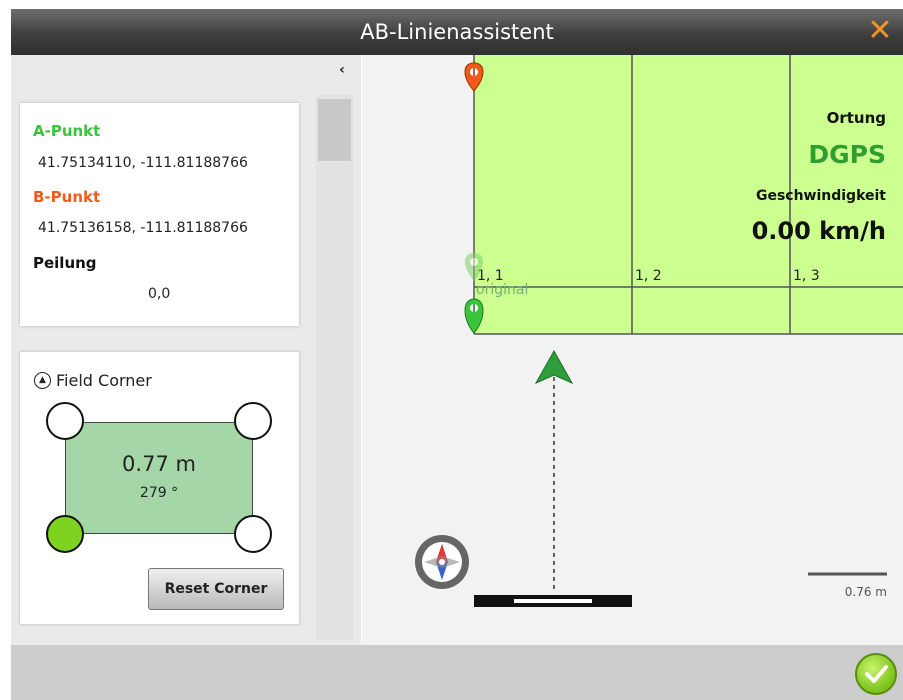 This screenshot has height=700, width=903. What do you see at coordinates (856, 118) in the screenshot?
I see `location-label: Ortung` at bounding box center [856, 118].